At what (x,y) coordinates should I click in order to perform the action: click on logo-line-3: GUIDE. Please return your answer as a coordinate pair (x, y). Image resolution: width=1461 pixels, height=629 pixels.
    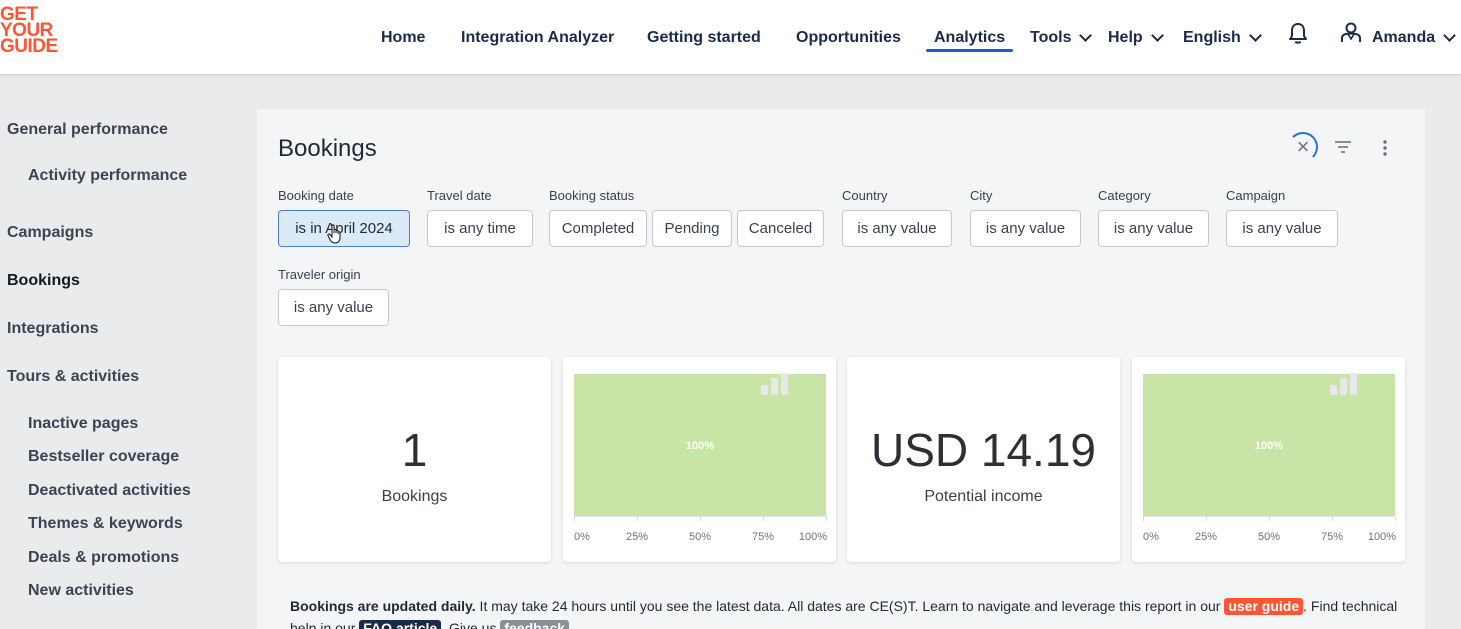
    Looking at the image, I should click on (29, 46).